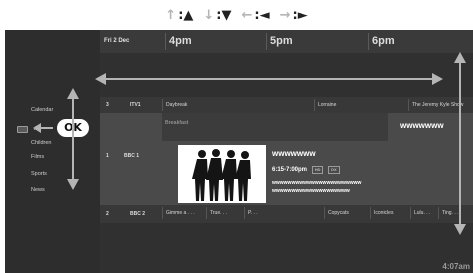 This screenshot has height=273, width=473. Describe the element at coordinates (456, 266) in the screenshot. I see `clock: 4:07am` at that location.